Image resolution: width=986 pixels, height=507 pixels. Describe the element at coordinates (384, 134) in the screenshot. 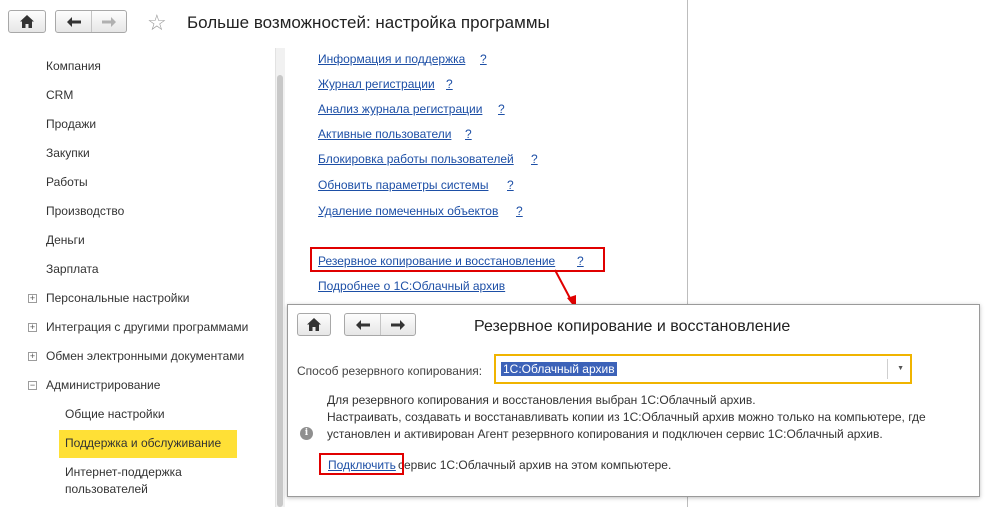

I see `link-active-users: Активные пользователи` at that location.